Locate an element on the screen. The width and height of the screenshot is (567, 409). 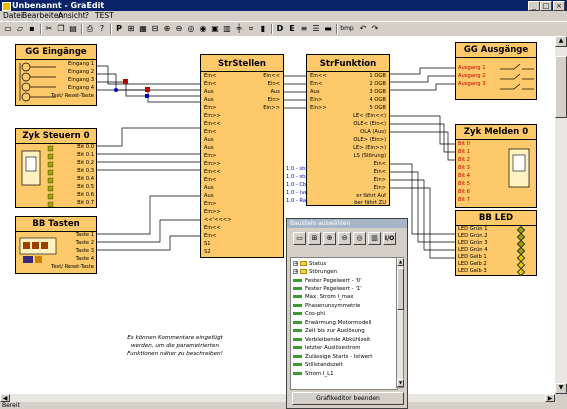
port-out: 1 OGB is located at coordinates (377, 76).